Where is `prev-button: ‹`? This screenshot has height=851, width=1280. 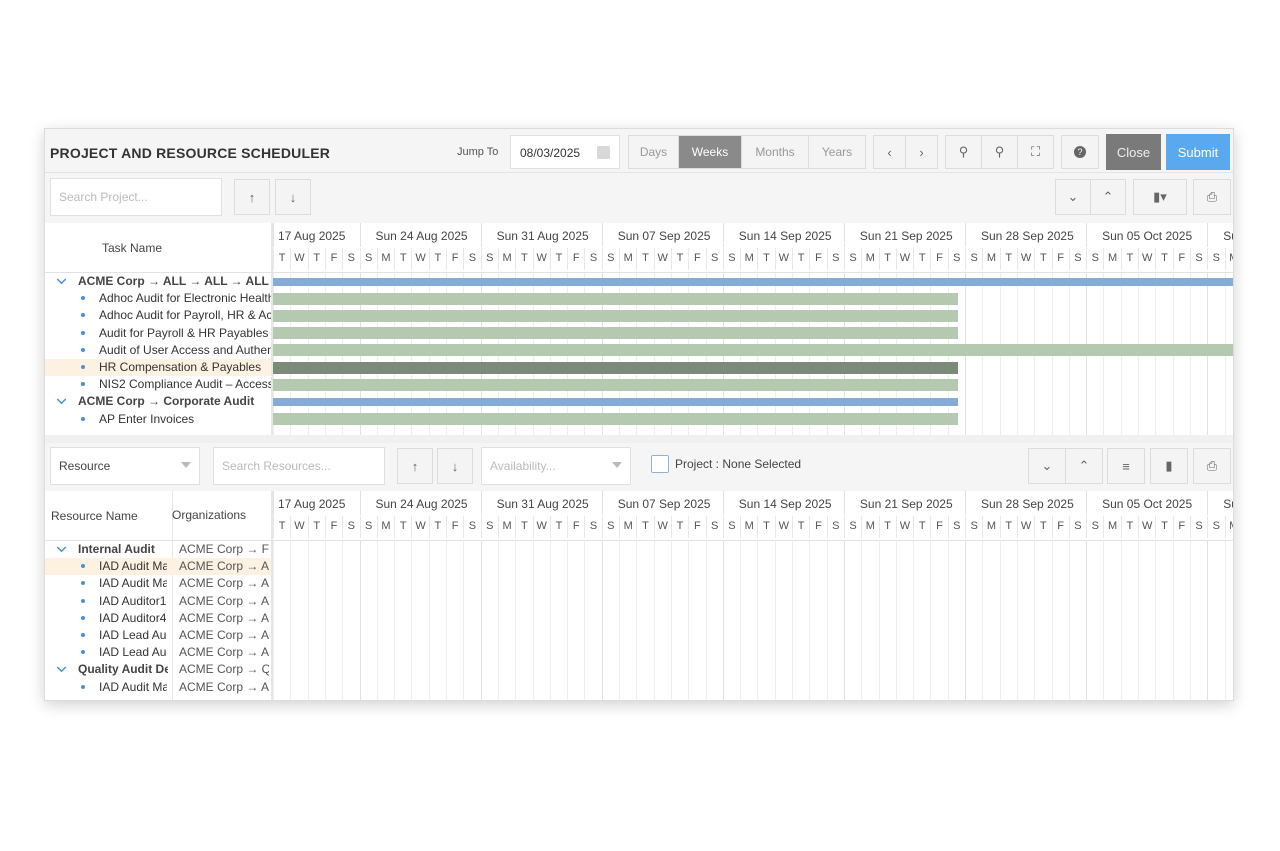
prev-button: ‹ is located at coordinates (889, 152).